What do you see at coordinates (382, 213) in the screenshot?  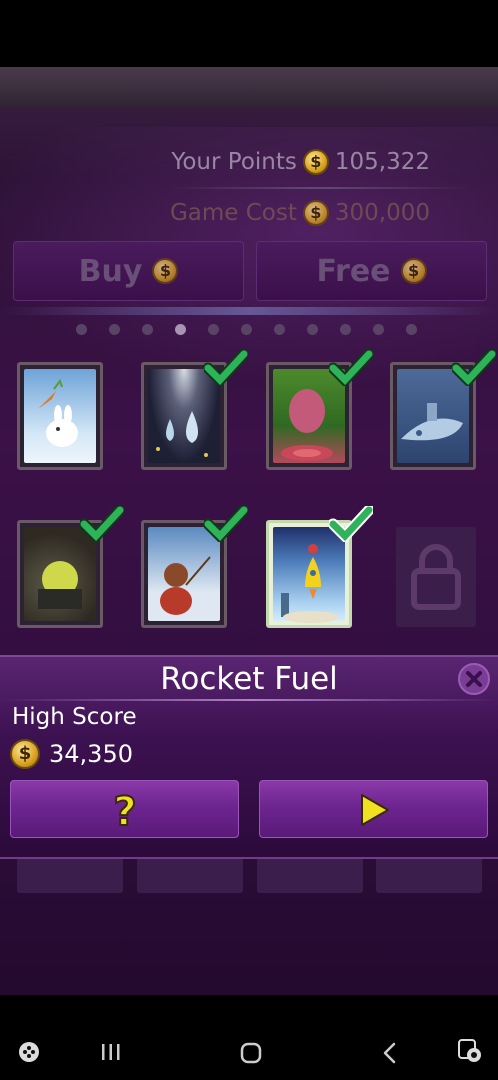 I see `game-cost-value: 300,000` at bounding box center [382, 213].